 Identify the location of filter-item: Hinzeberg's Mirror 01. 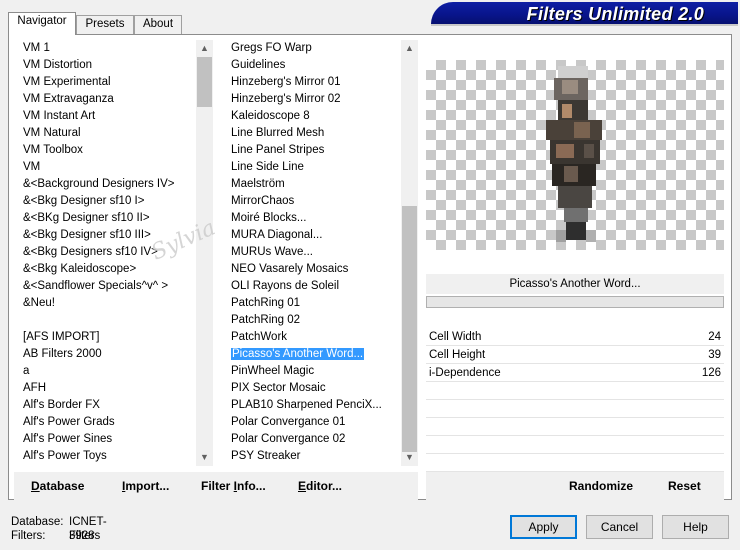
(314, 82).